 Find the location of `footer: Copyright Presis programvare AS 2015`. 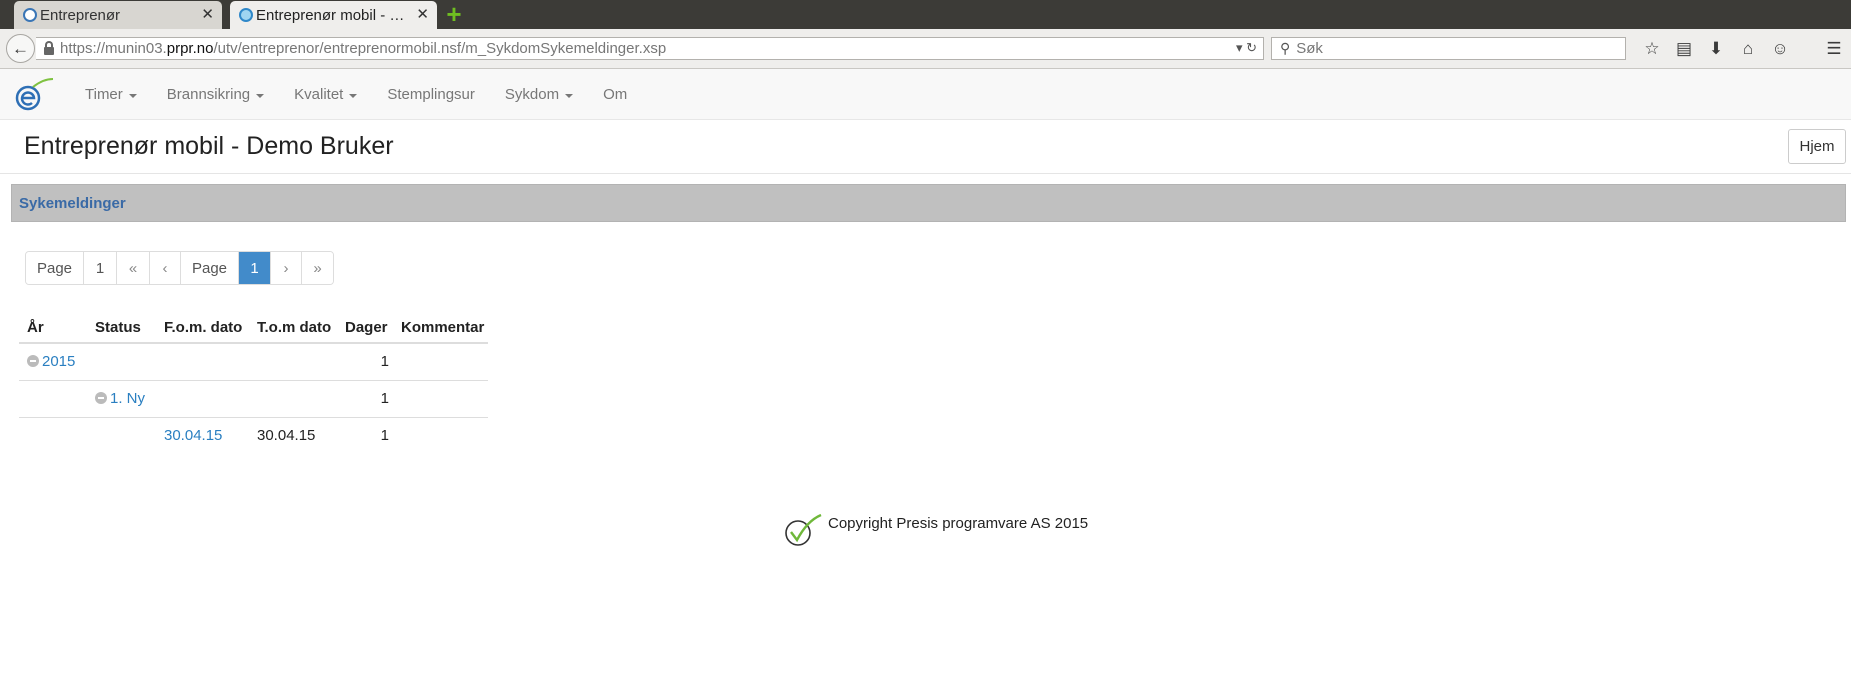

footer: Copyright Presis programvare AS 2015 is located at coordinates (935, 530).